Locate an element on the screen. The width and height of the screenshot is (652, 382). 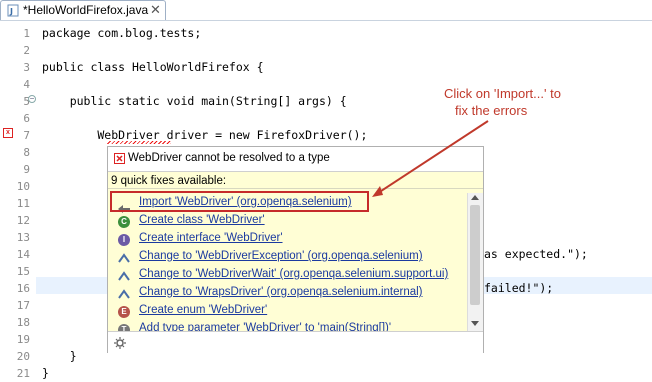
error-icon is located at coordinates (119, 158).